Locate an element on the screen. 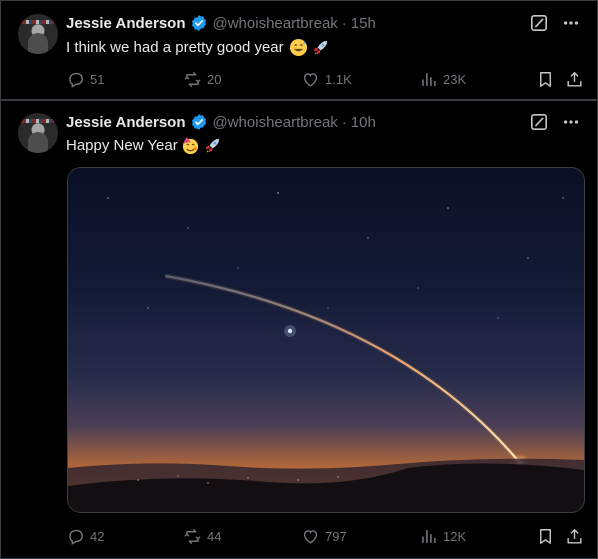  grinning-sweat-emoji is located at coordinates (298, 47).